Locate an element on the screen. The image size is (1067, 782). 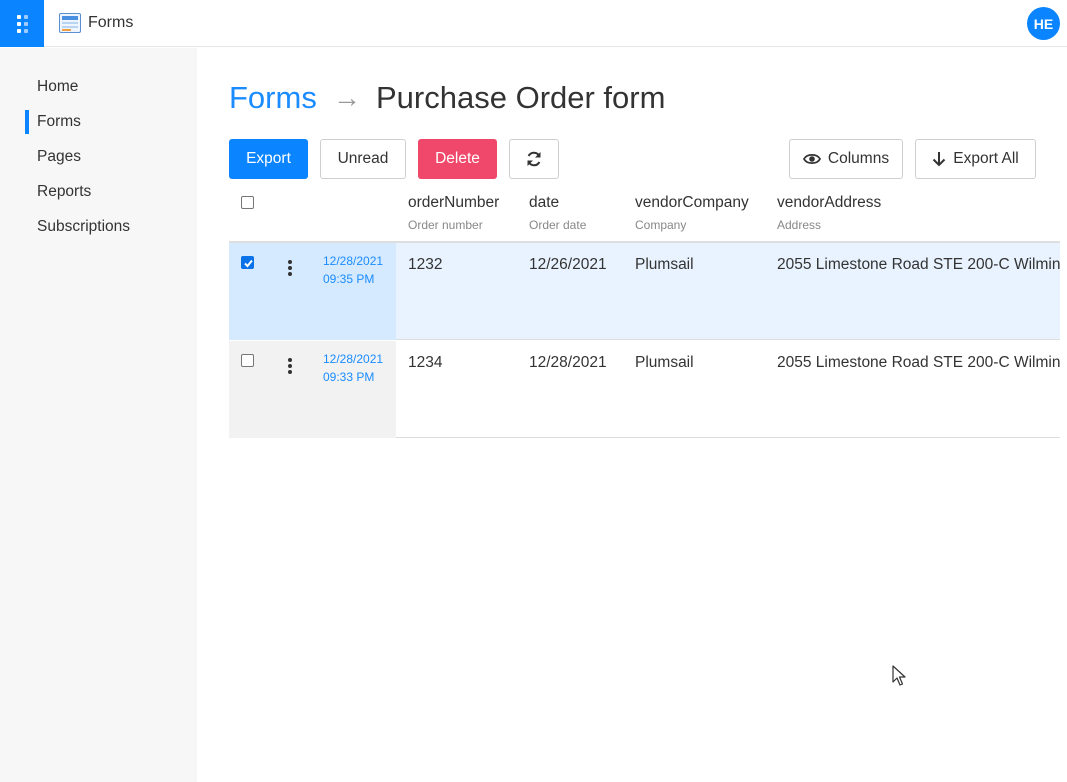
export-all-button: Export All is located at coordinates (975, 159).